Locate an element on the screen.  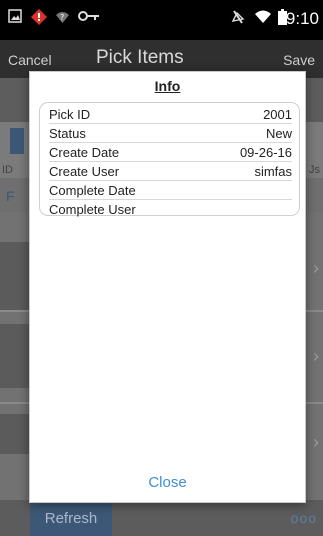
alert-icon is located at coordinates (39, 17).